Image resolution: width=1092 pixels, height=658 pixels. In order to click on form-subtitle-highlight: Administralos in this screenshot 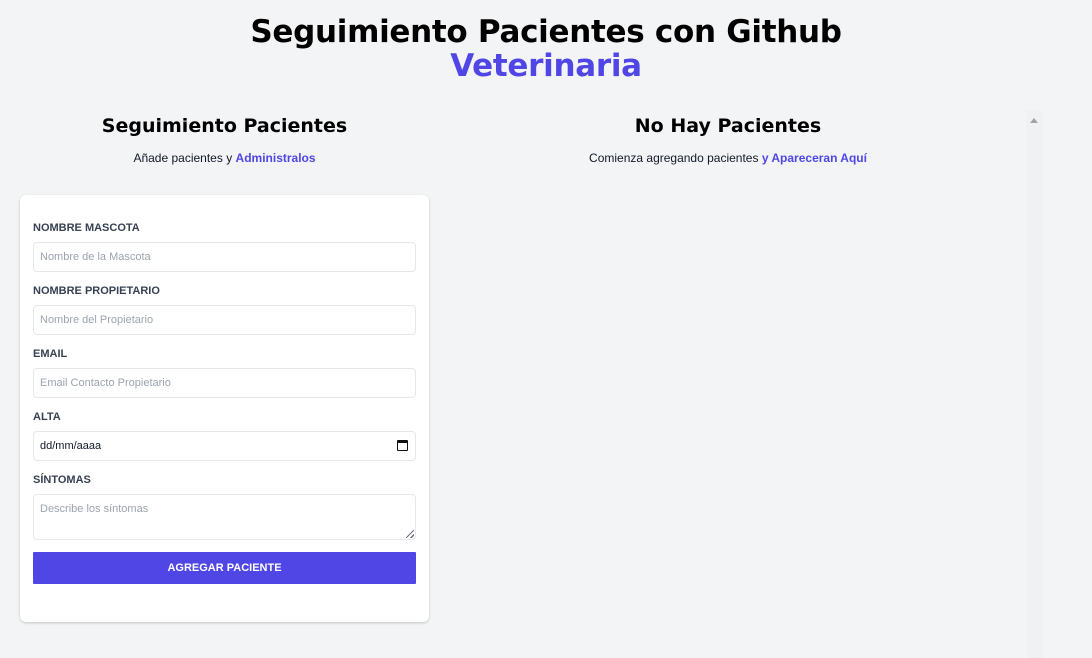, I will do `click(275, 158)`.